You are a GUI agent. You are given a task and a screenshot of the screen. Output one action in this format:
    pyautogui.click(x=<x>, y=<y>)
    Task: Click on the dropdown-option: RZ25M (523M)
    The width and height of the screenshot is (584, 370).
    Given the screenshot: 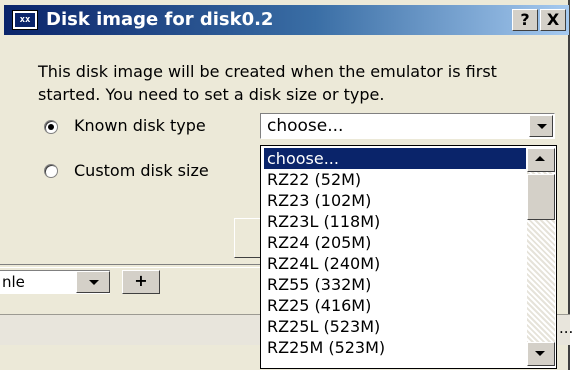 What is the action you would take?
    pyautogui.click(x=395, y=347)
    